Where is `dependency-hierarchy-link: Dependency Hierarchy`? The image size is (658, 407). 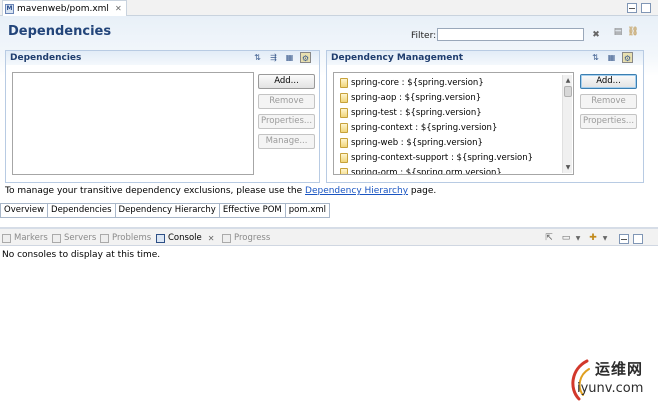
dependency-hierarchy-link: Dependency Hierarchy is located at coordinates (356, 191).